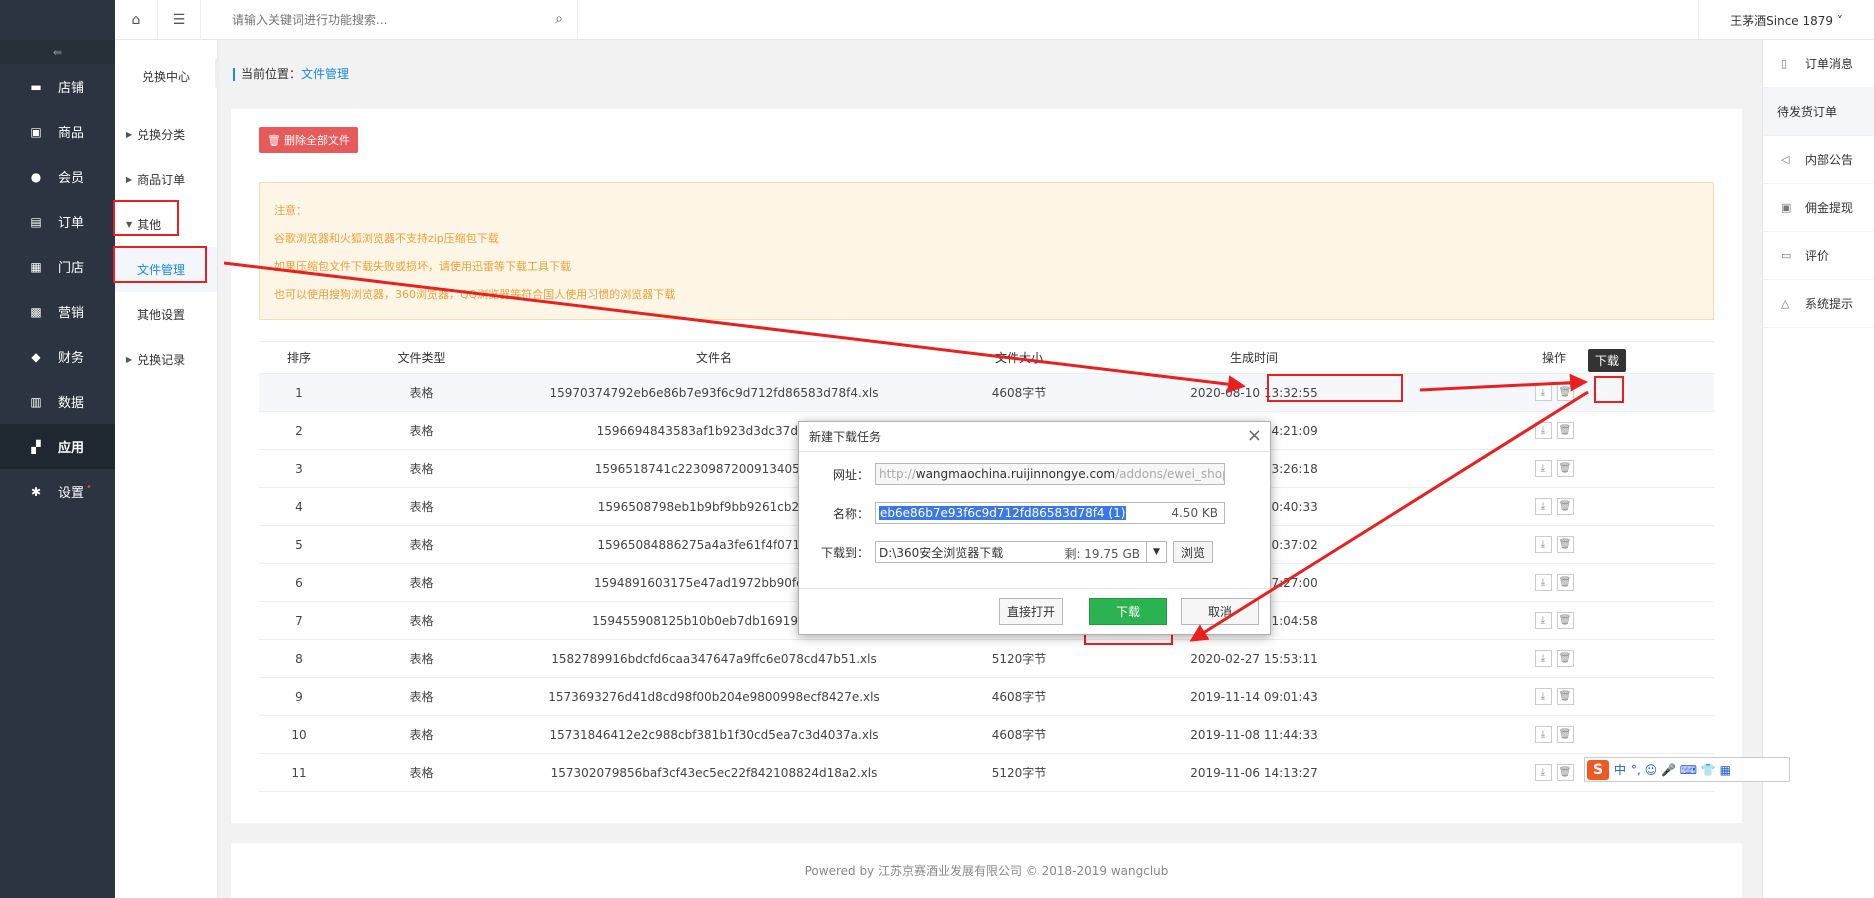 This screenshot has width=1874, height=898. Describe the element at coordinates (166, 179) in the screenshot. I see `subnav-item-product-orders: ▶ 商品订单` at that location.